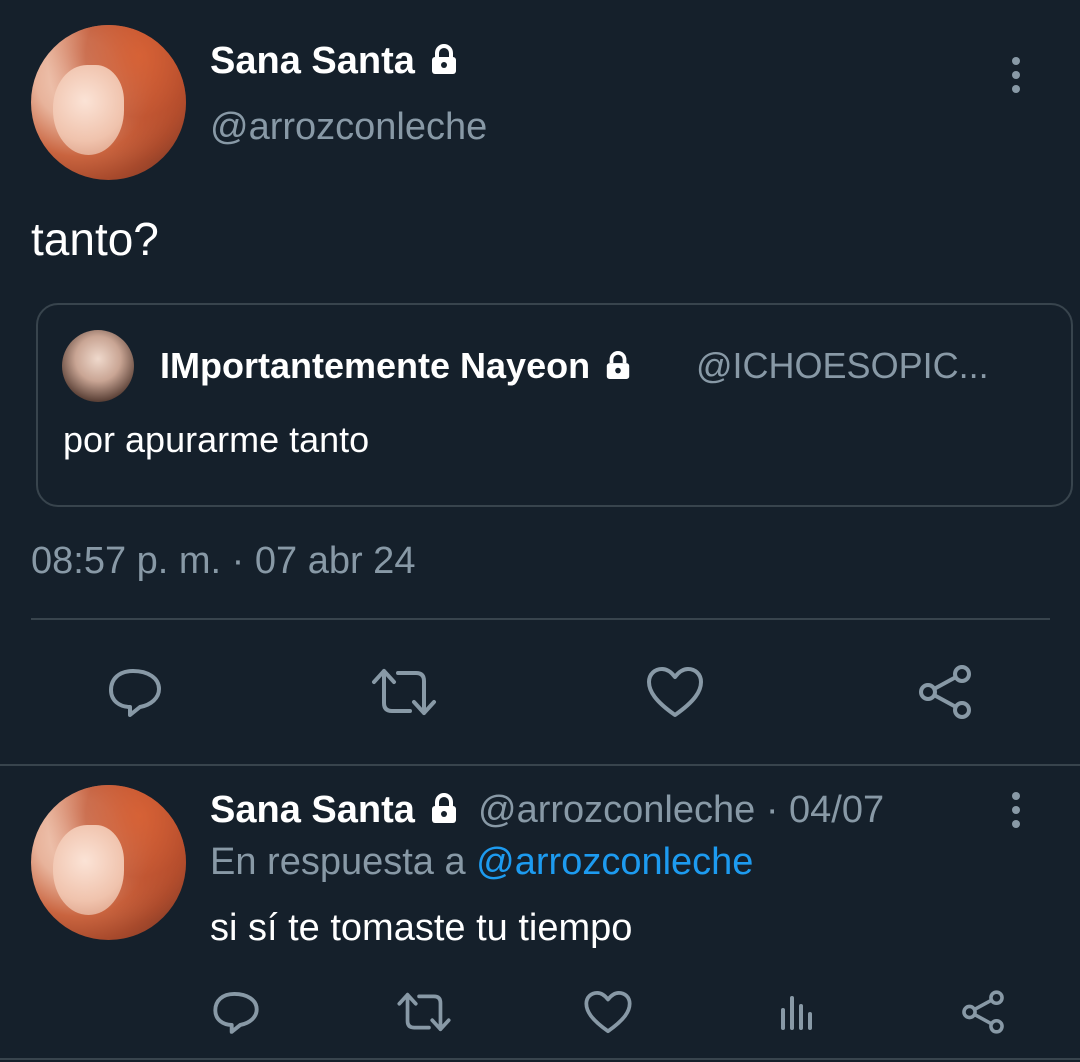 The image size is (1080, 1062). I want to click on author-avatar, so click(108, 102).